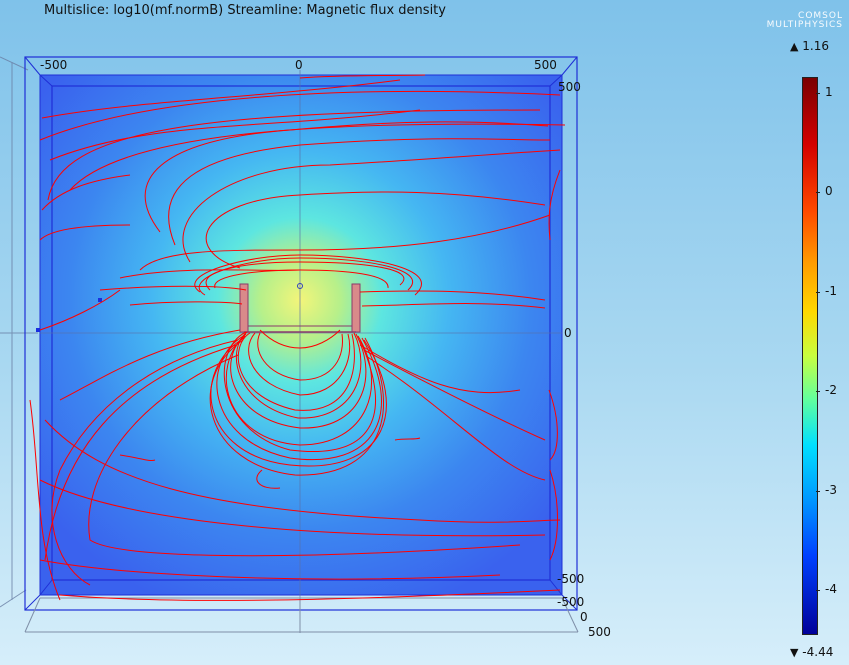 The width and height of the screenshot is (849, 665). Describe the element at coordinates (829, 92) in the screenshot. I see `colorbar-tick-1: 1` at that location.